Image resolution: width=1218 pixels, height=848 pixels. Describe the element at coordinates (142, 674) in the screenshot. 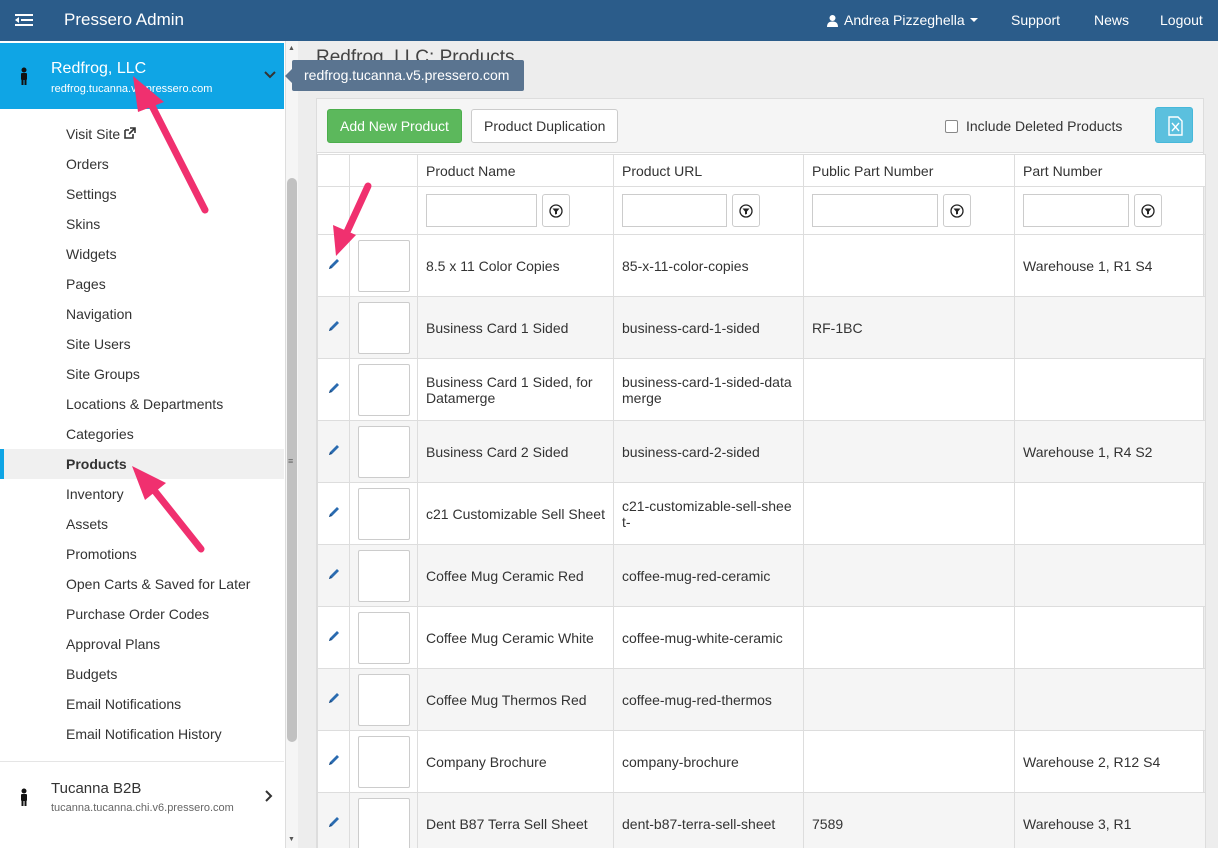

I see `sidebar-item-budgets: Budgets` at that location.